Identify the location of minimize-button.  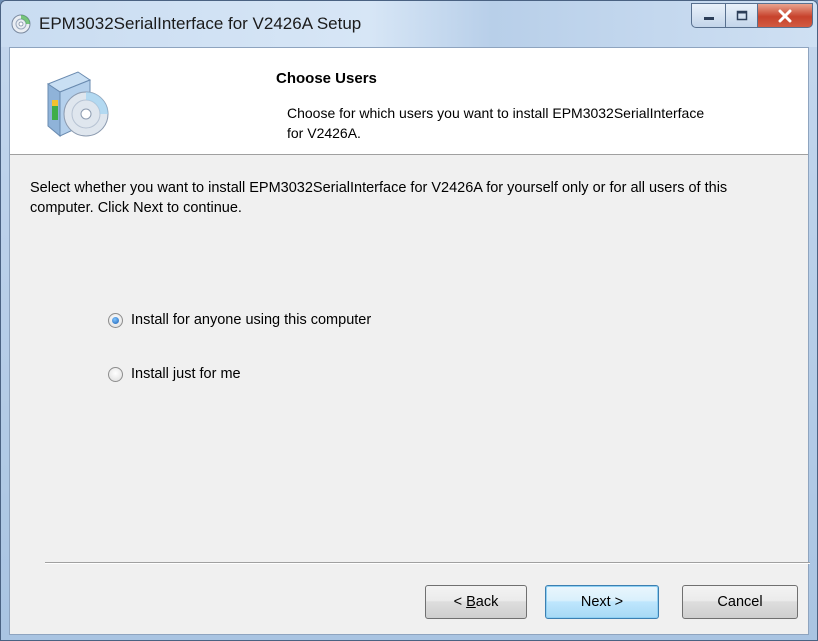
(708, 15).